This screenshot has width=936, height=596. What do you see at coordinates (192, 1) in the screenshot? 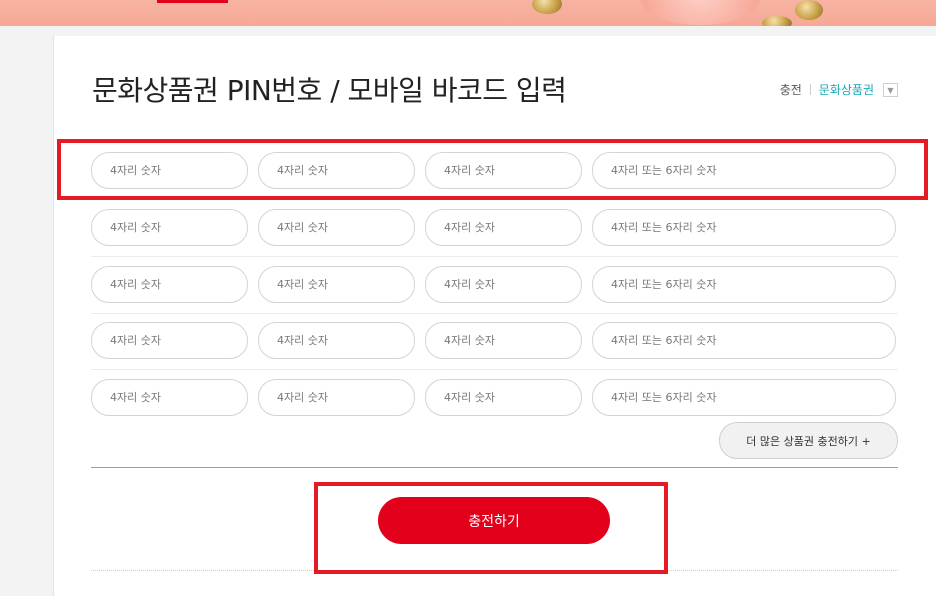
I see `active-menu-indicator` at bounding box center [192, 1].